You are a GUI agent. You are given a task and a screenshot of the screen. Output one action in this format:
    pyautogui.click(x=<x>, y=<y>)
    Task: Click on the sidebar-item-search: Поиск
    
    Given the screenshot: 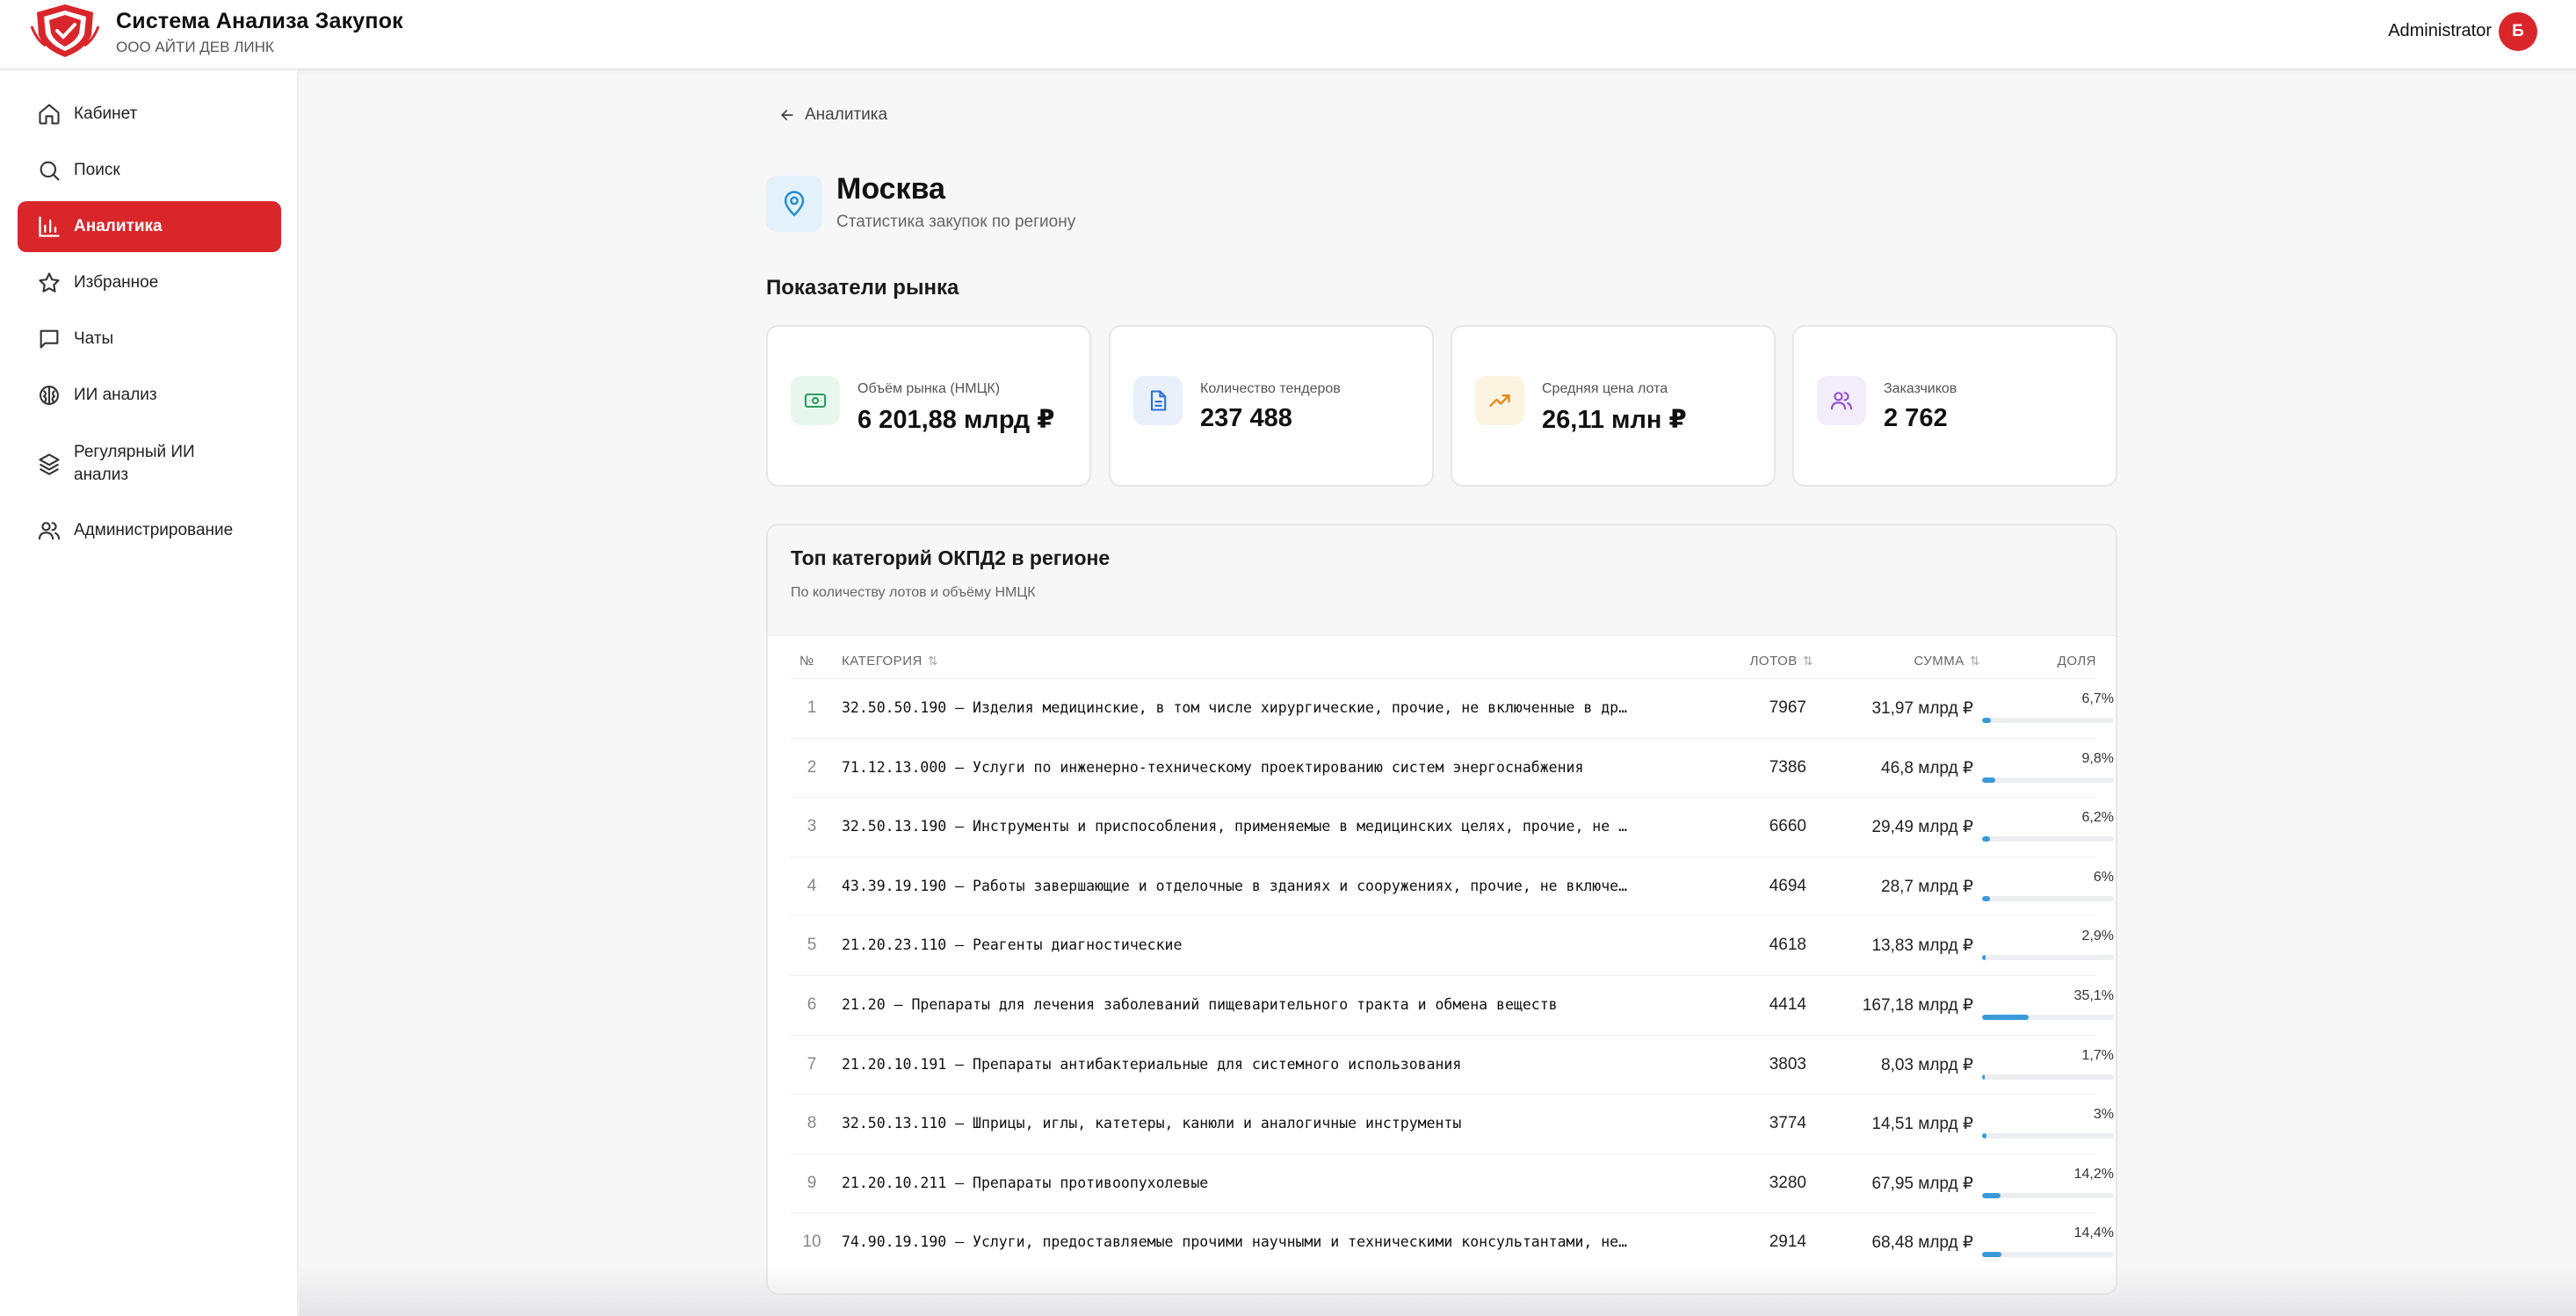 What is the action you would take?
    pyautogui.click(x=149, y=170)
    